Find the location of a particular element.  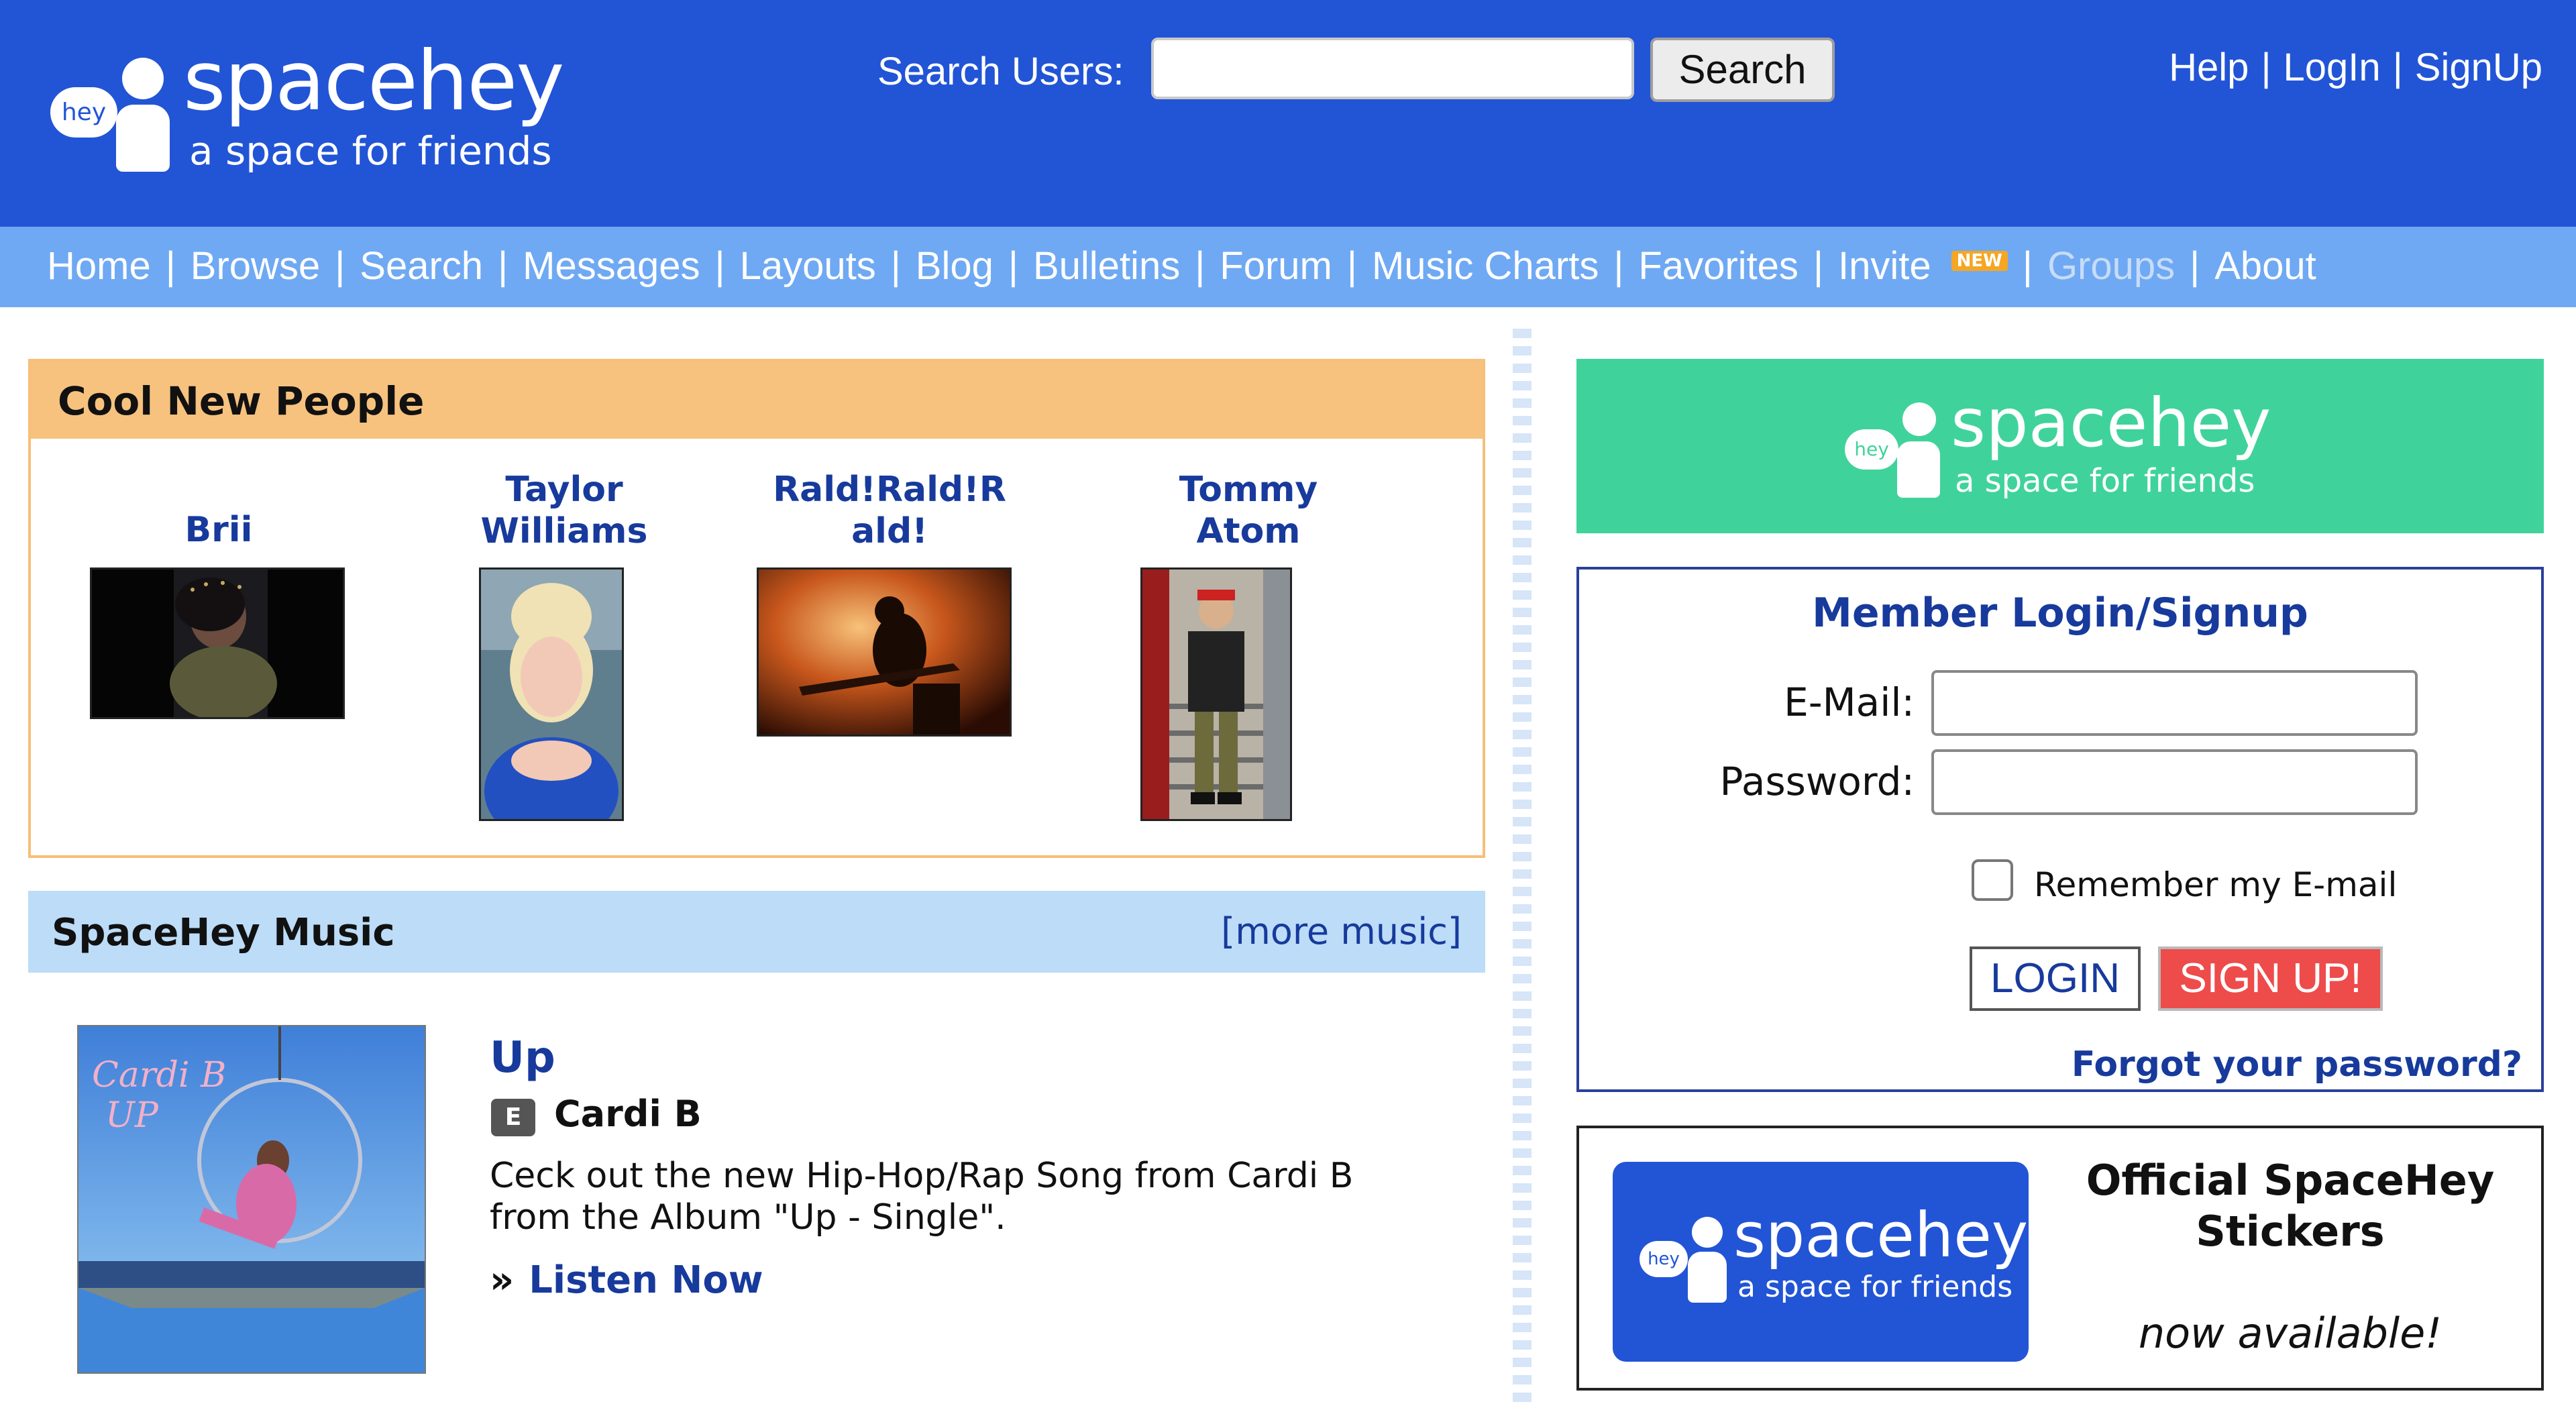

song-artist: Cardi B is located at coordinates (628, 1114).